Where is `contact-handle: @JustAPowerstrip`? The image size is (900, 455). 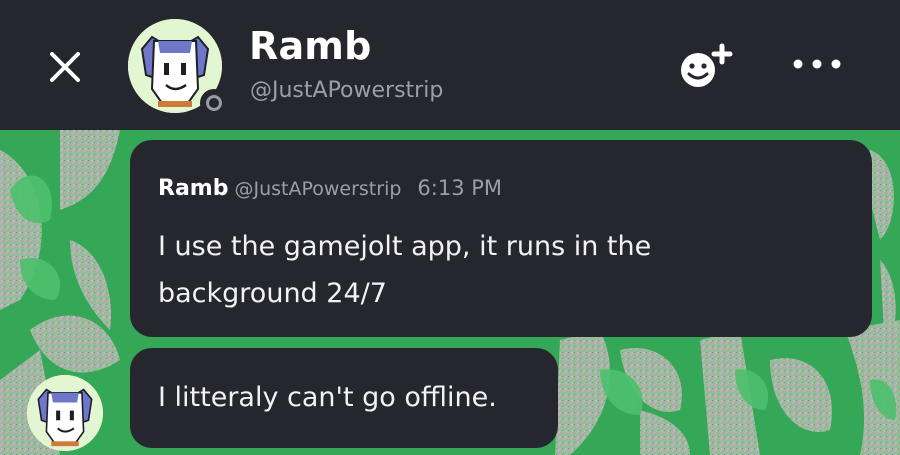
contact-handle: @JustAPowerstrip is located at coordinates (347, 90).